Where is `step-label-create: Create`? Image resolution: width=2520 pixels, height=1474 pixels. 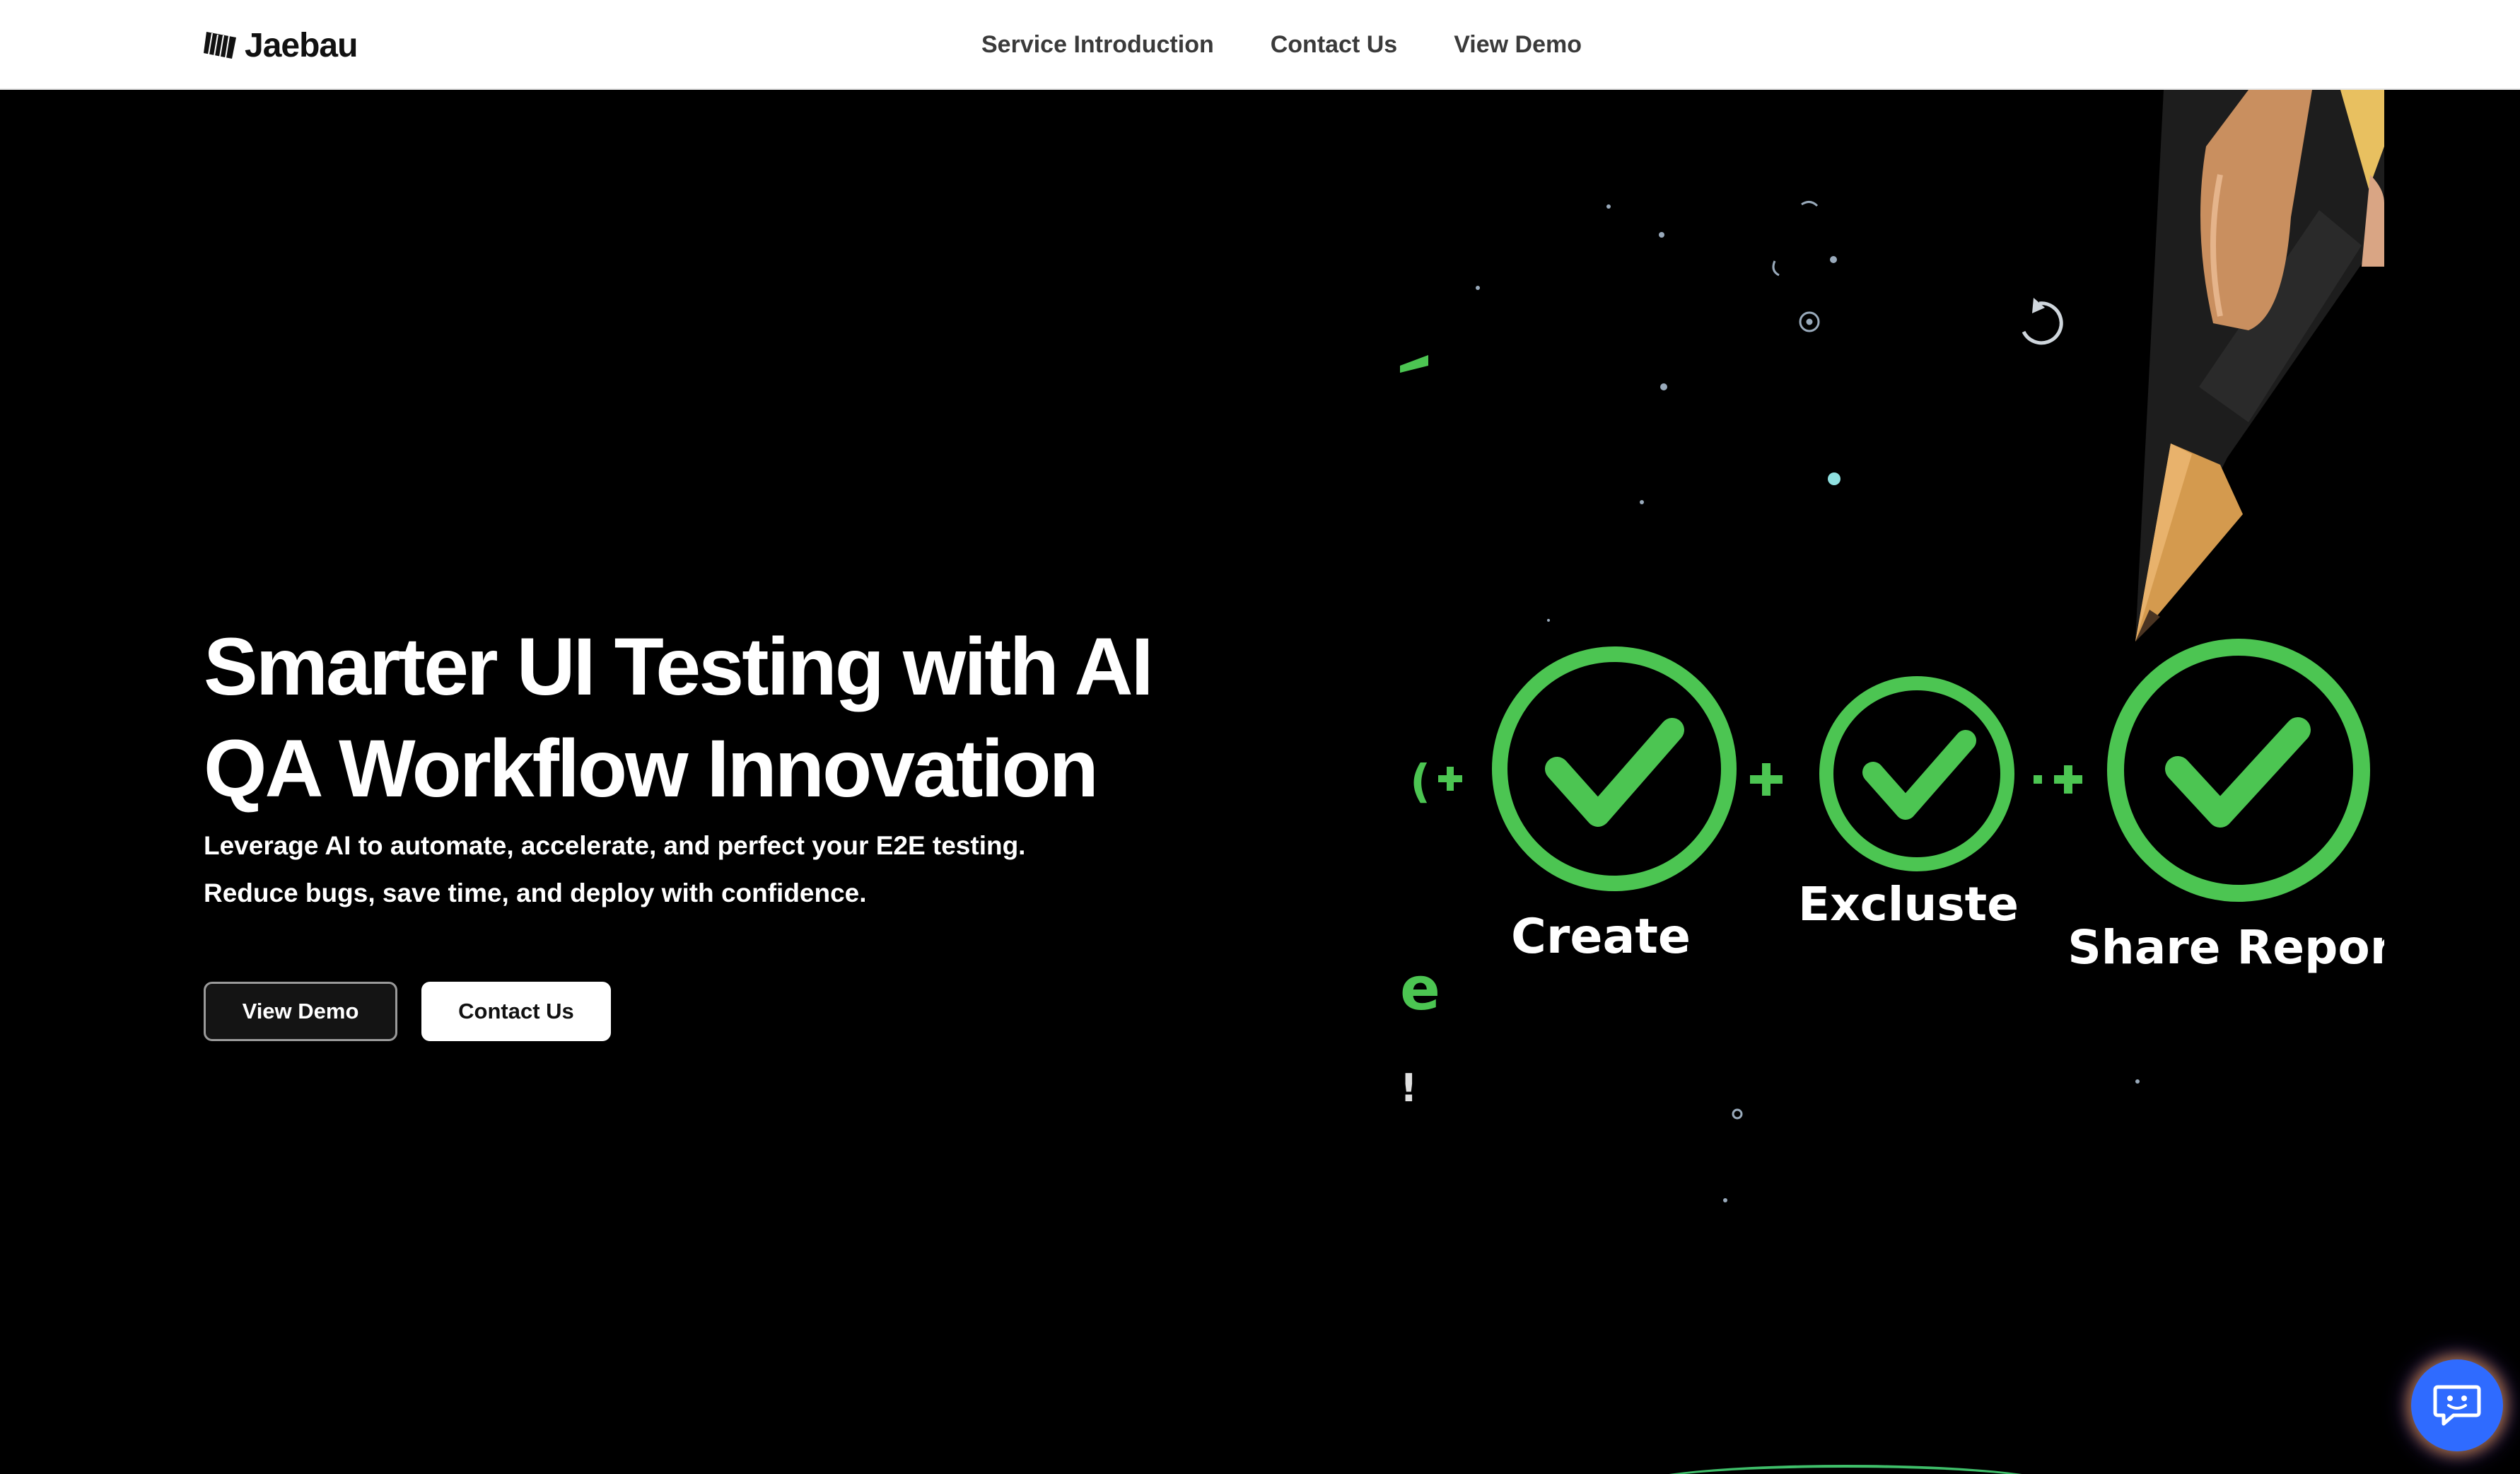 step-label-create: Create is located at coordinates (1601, 937).